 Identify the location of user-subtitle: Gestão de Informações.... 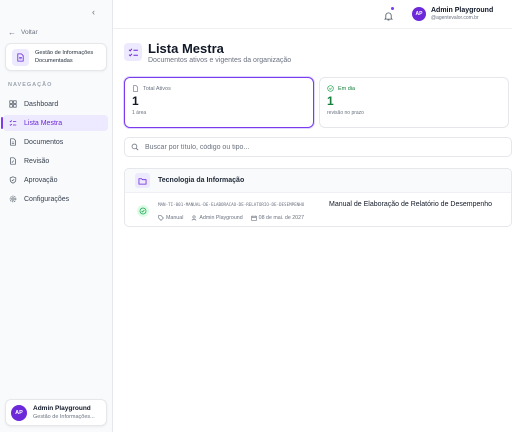
(64, 417).